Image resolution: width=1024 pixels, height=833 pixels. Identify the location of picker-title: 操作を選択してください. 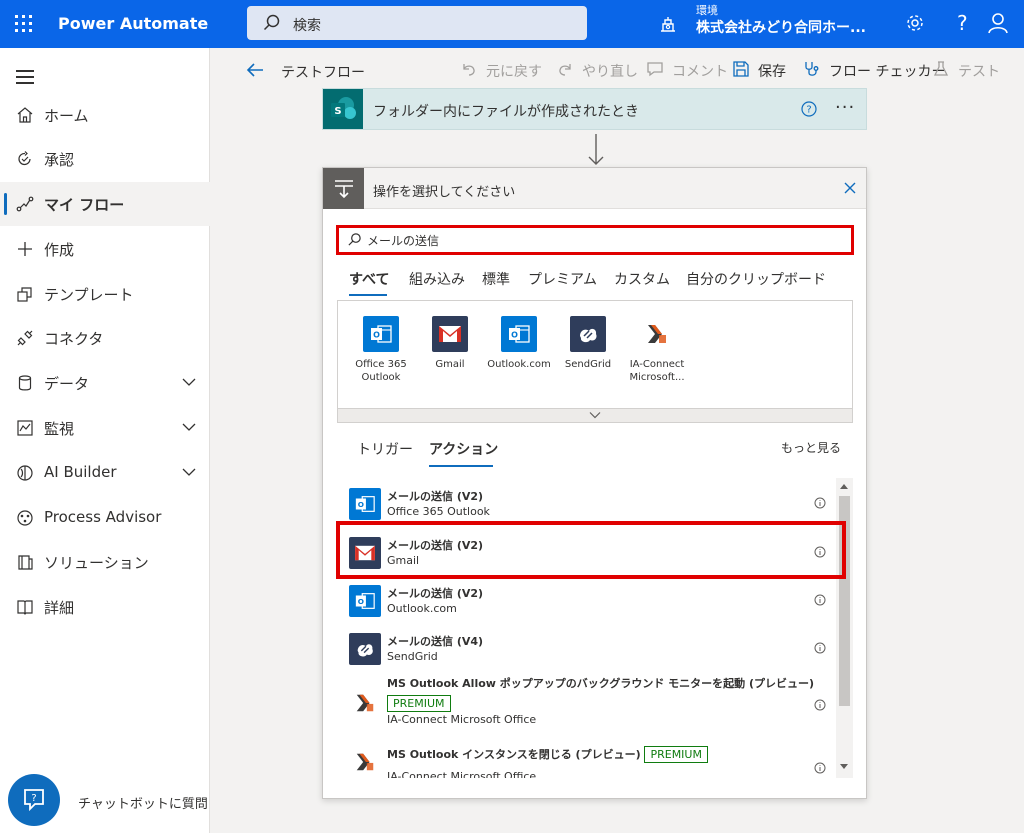
(444, 192).